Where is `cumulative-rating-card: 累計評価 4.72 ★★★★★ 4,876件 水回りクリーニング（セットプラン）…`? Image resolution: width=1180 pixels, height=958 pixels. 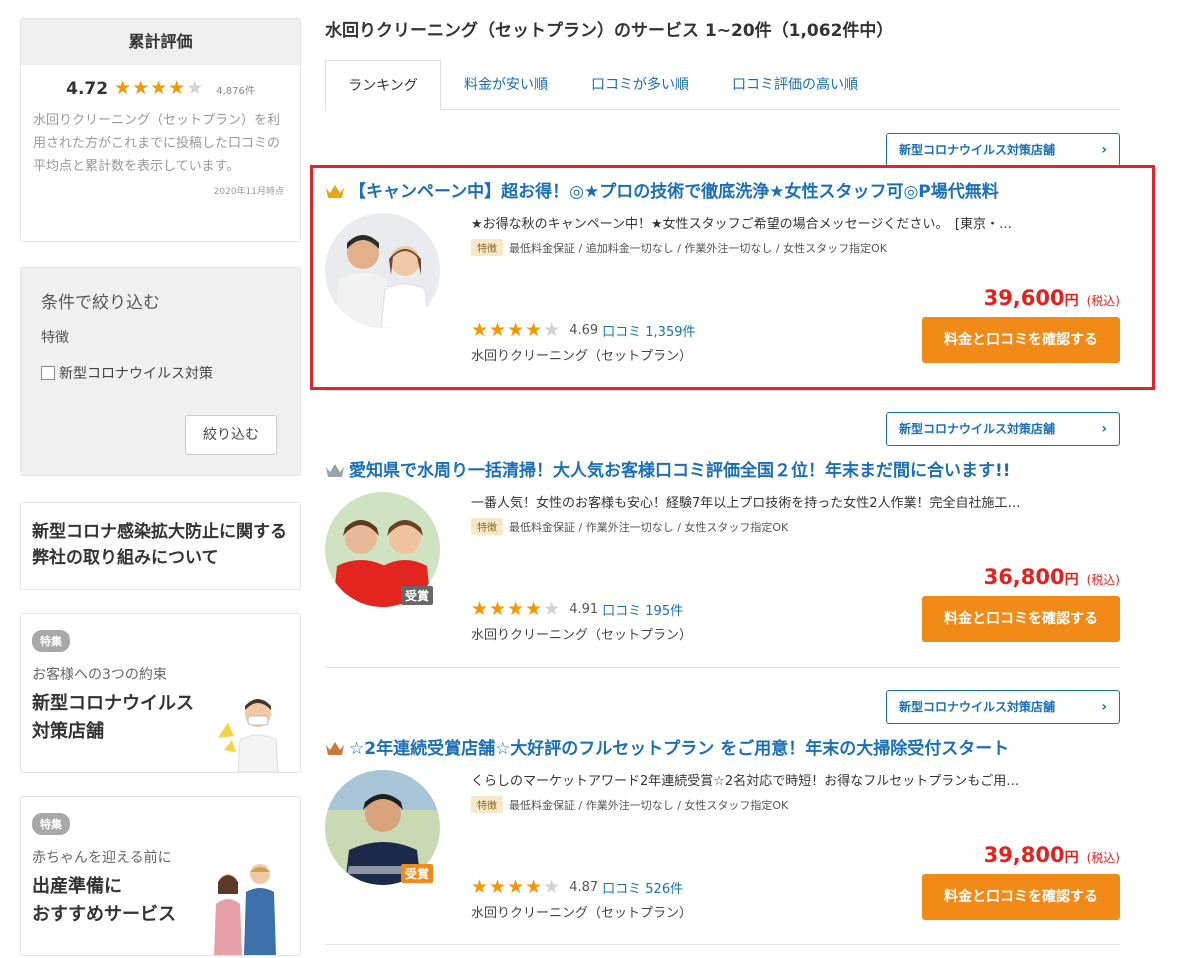 cumulative-rating-card: 累計評価 4.72 ★★★★★ 4,876件 水回りクリーニング（セットプラン）… is located at coordinates (160, 130).